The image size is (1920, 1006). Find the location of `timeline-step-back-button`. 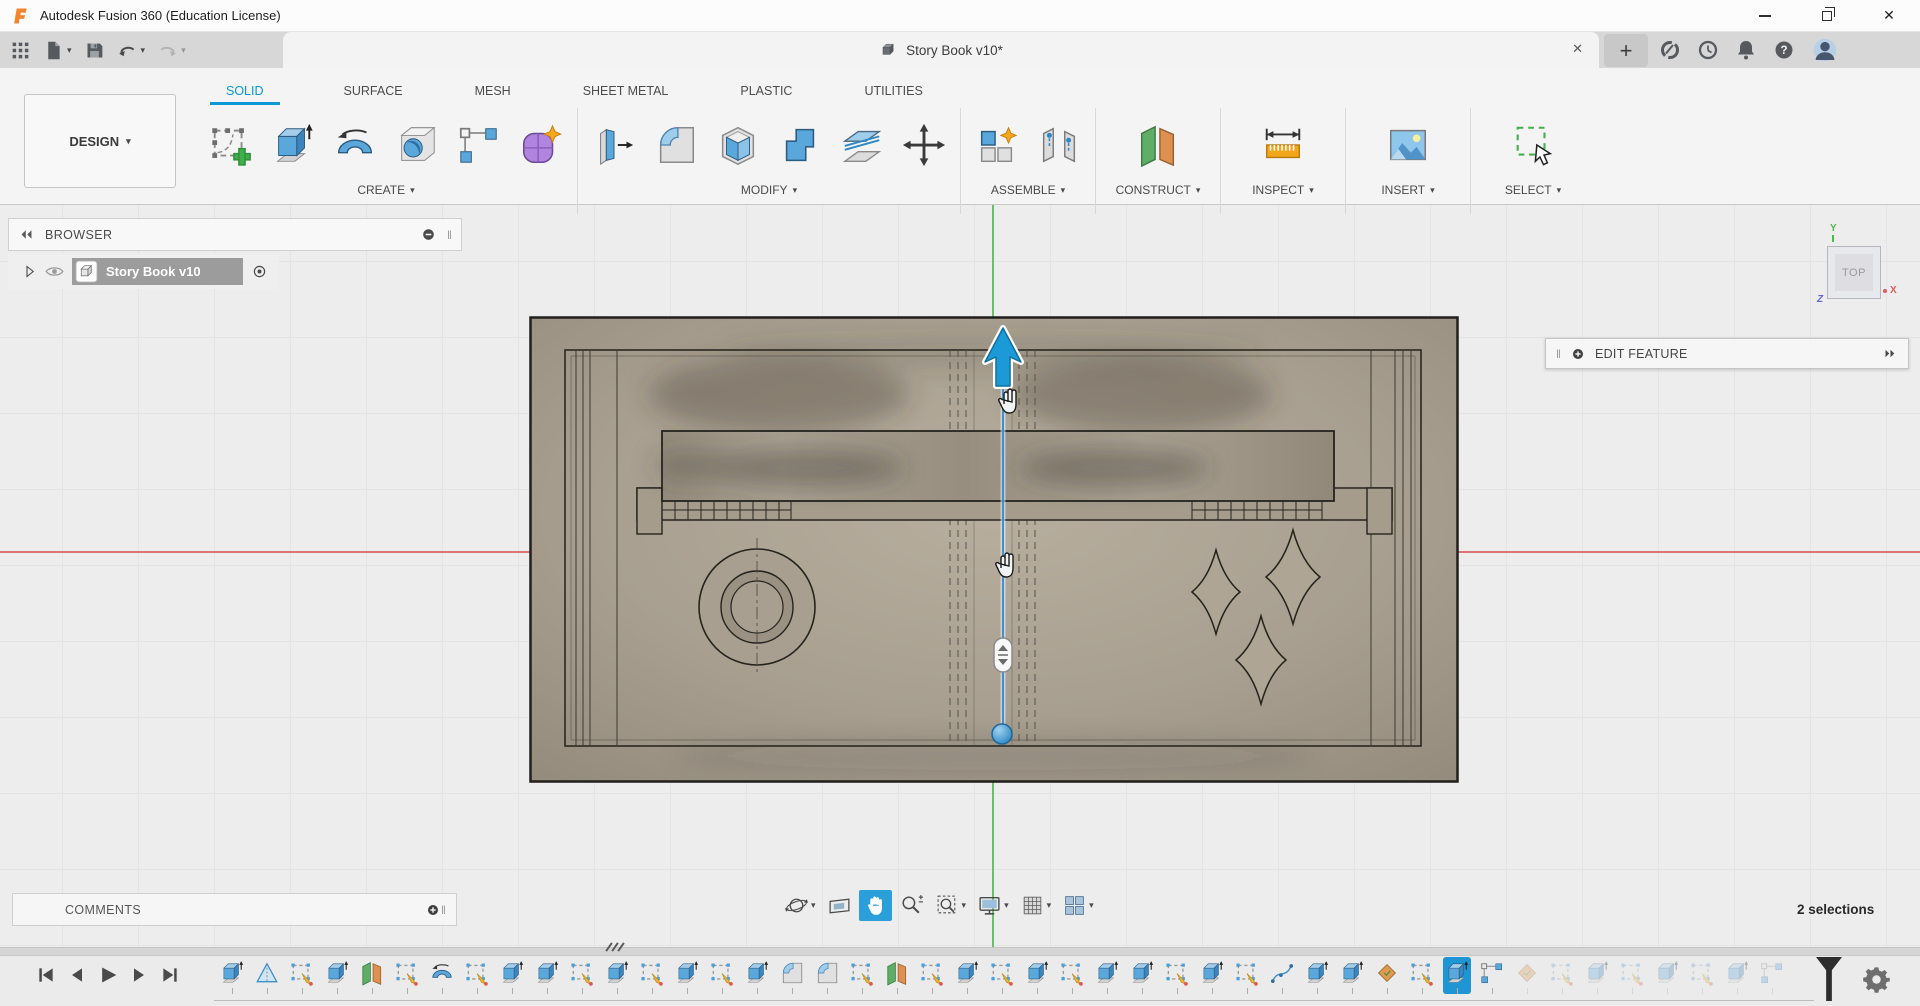

timeline-step-back-button is located at coordinates (77, 975).